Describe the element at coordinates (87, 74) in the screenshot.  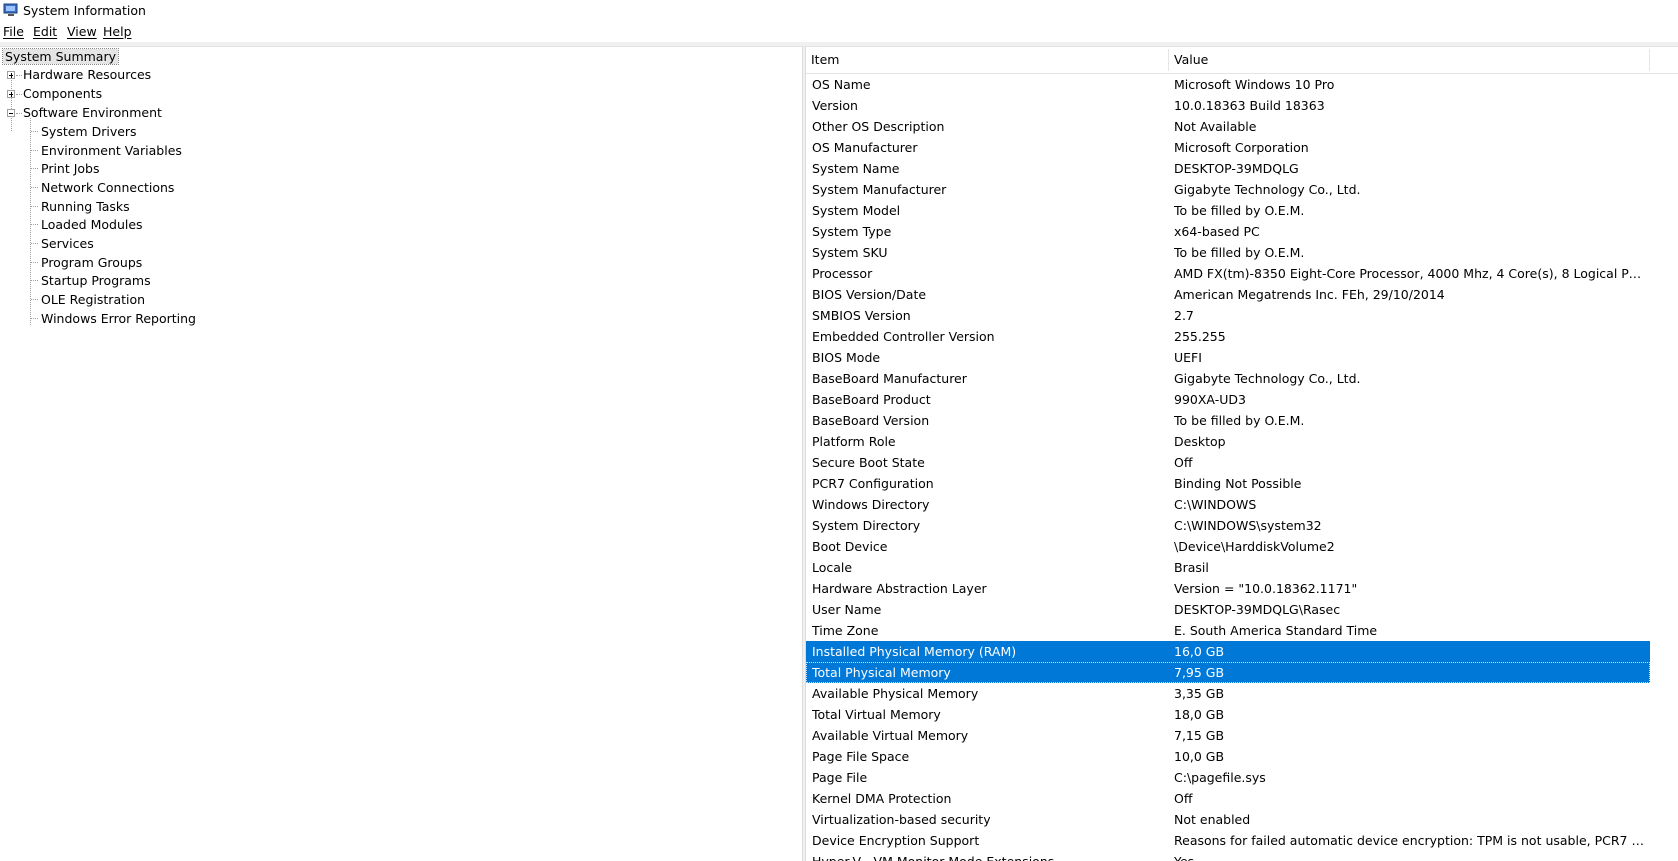
I see `tree-item-hardware-resources: Hardware Resources` at that location.